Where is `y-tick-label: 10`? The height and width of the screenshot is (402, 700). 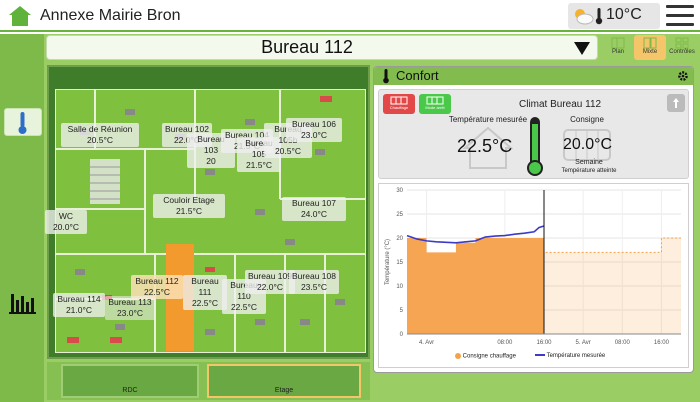 y-tick-label: 10 is located at coordinates (399, 287).